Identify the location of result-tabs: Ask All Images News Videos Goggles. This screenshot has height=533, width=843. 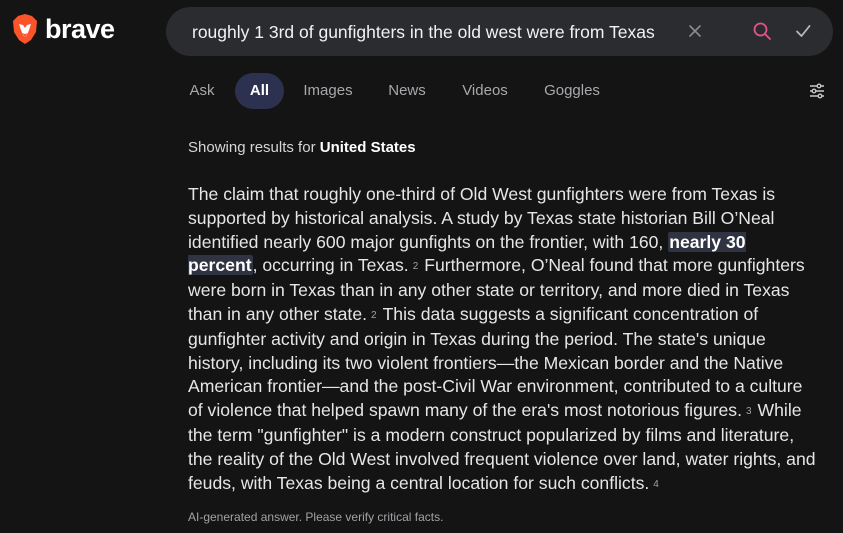
(400, 91).